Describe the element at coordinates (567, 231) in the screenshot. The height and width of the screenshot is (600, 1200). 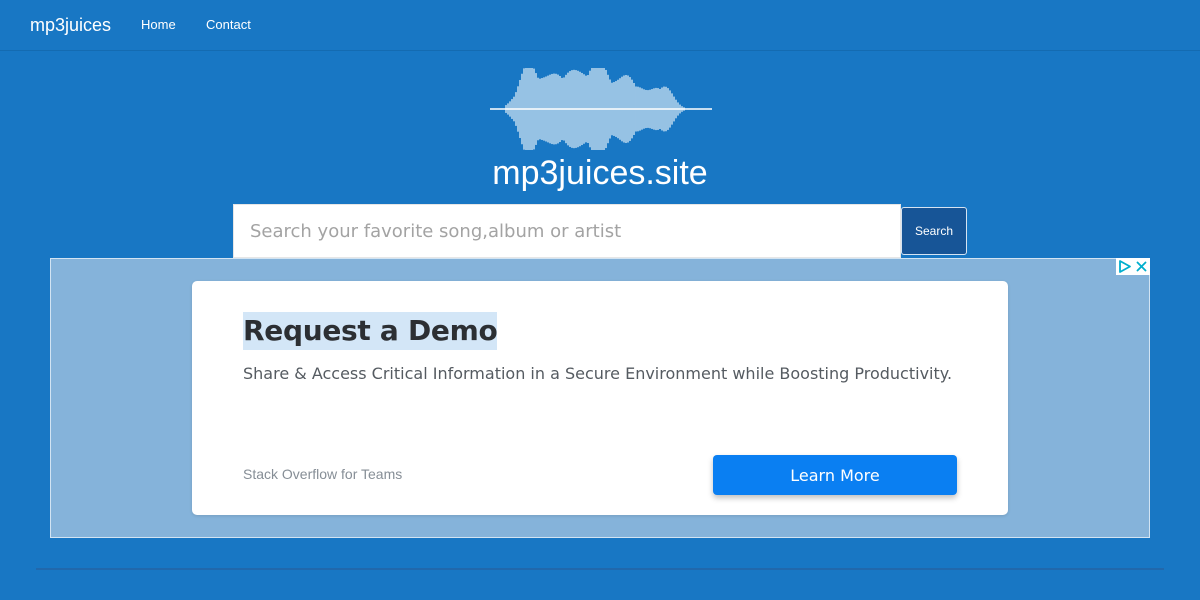
I see `search-input` at that location.